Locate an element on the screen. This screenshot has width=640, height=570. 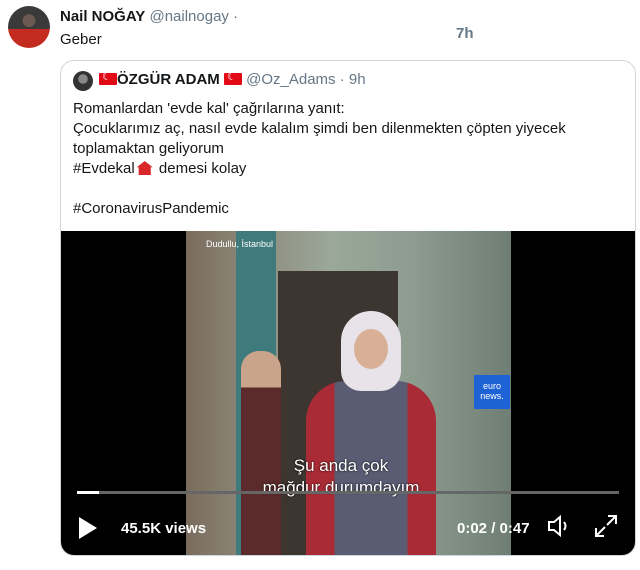
quoted-author-avatar is located at coordinates (83, 81).